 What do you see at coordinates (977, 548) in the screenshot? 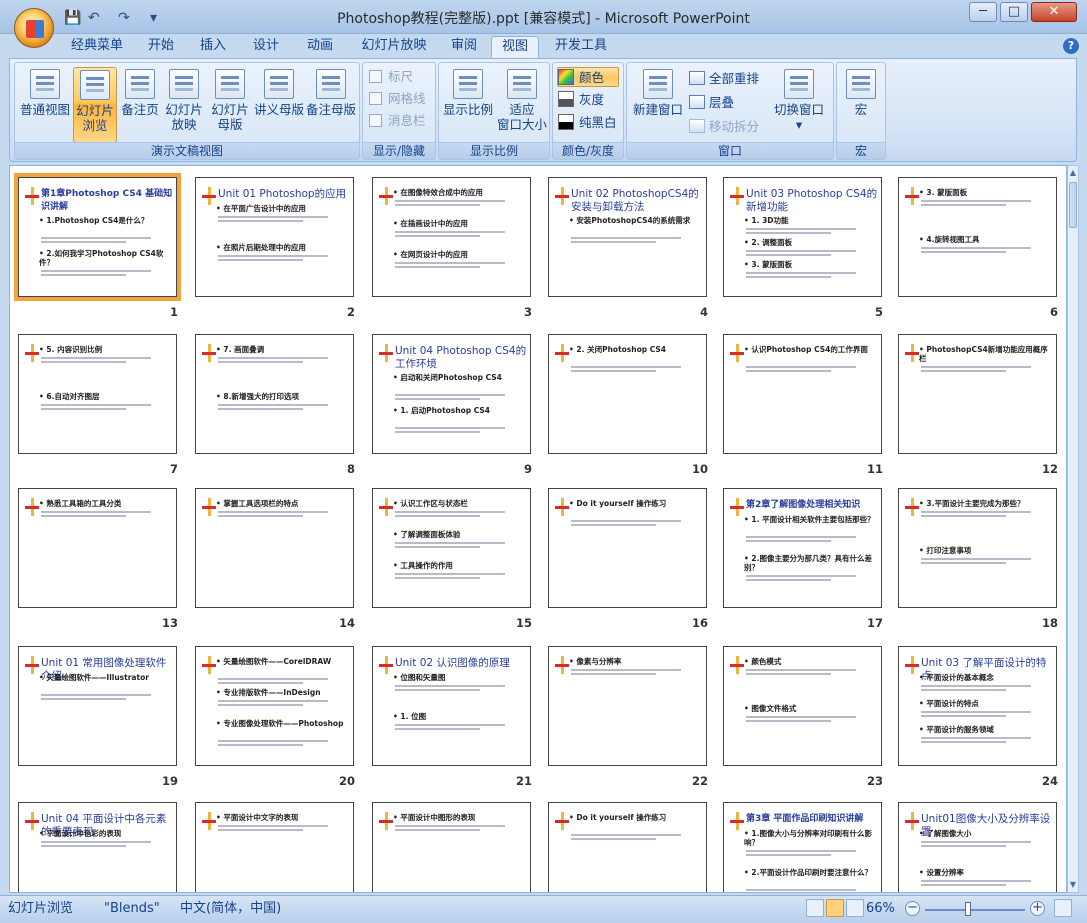
I see `slide-thumbnail-18: • 3.平面设计主要完成为那些？ • 打印注意事项` at bounding box center [977, 548].